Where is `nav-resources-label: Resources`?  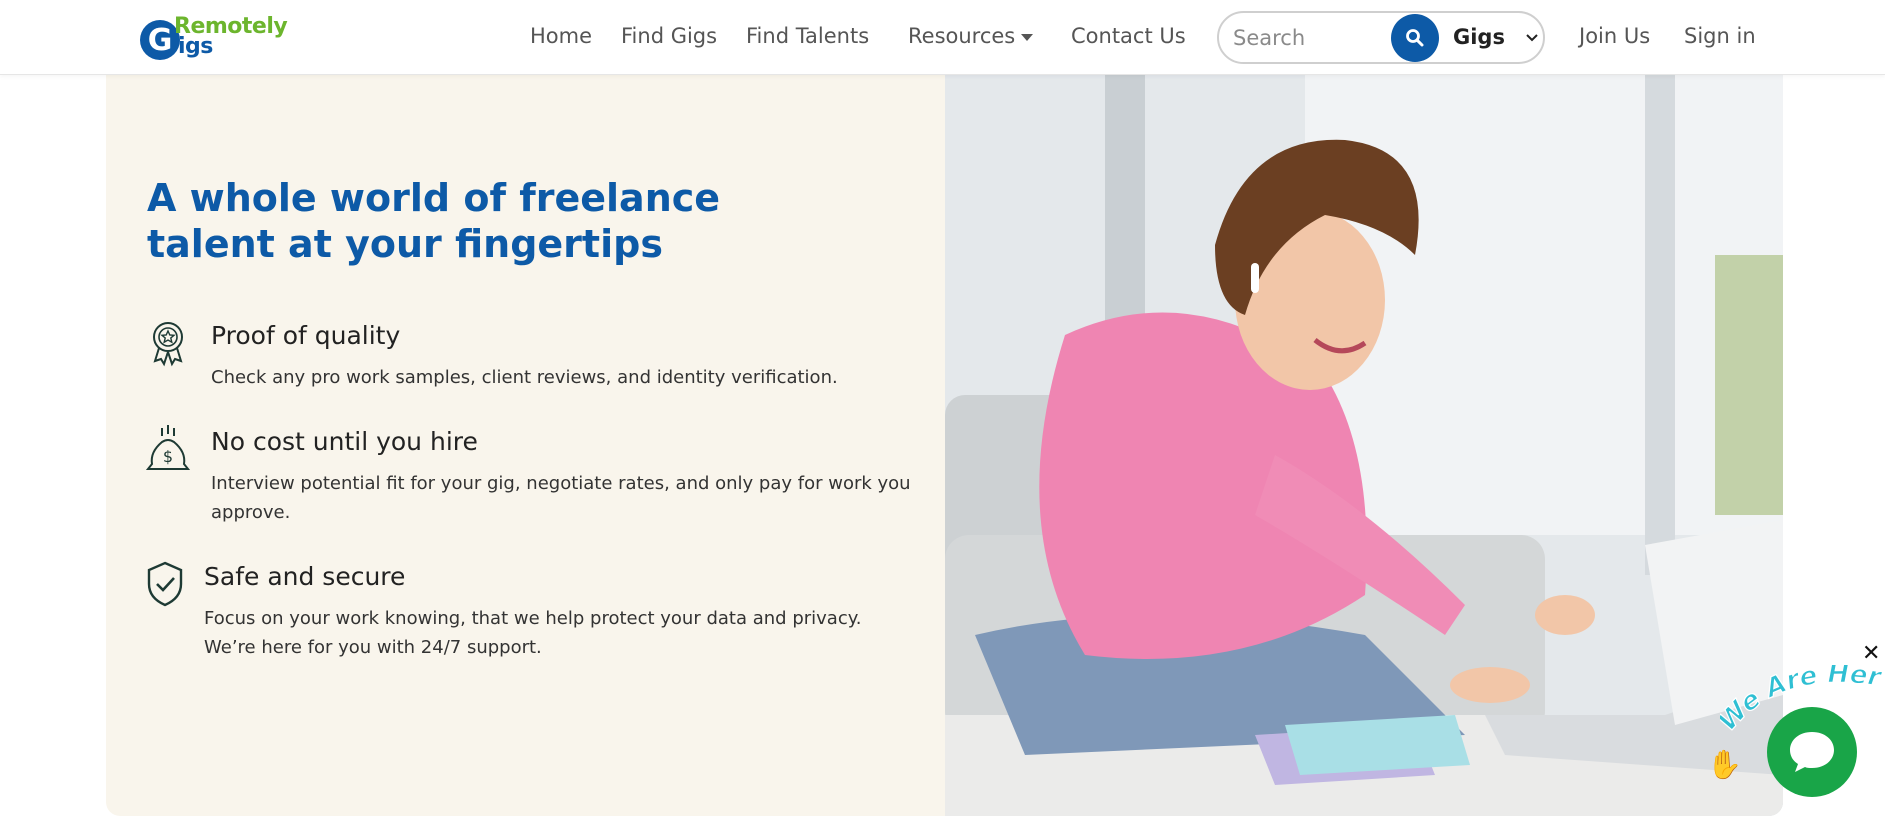
nav-resources-label: Resources is located at coordinates (962, 36).